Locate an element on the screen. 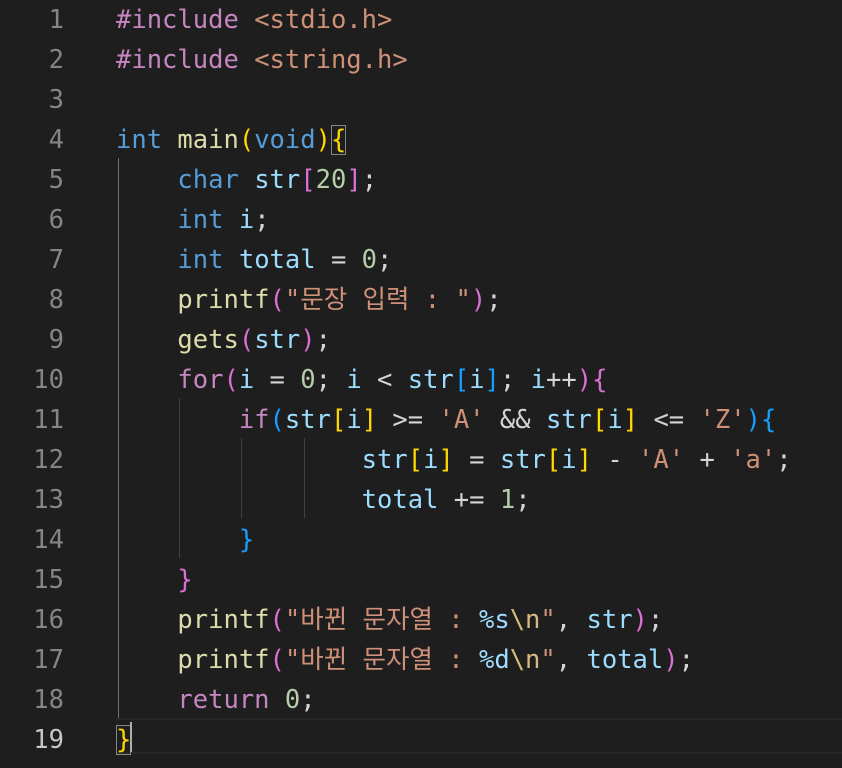  line-number: 19 is located at coordinates (48, 740).